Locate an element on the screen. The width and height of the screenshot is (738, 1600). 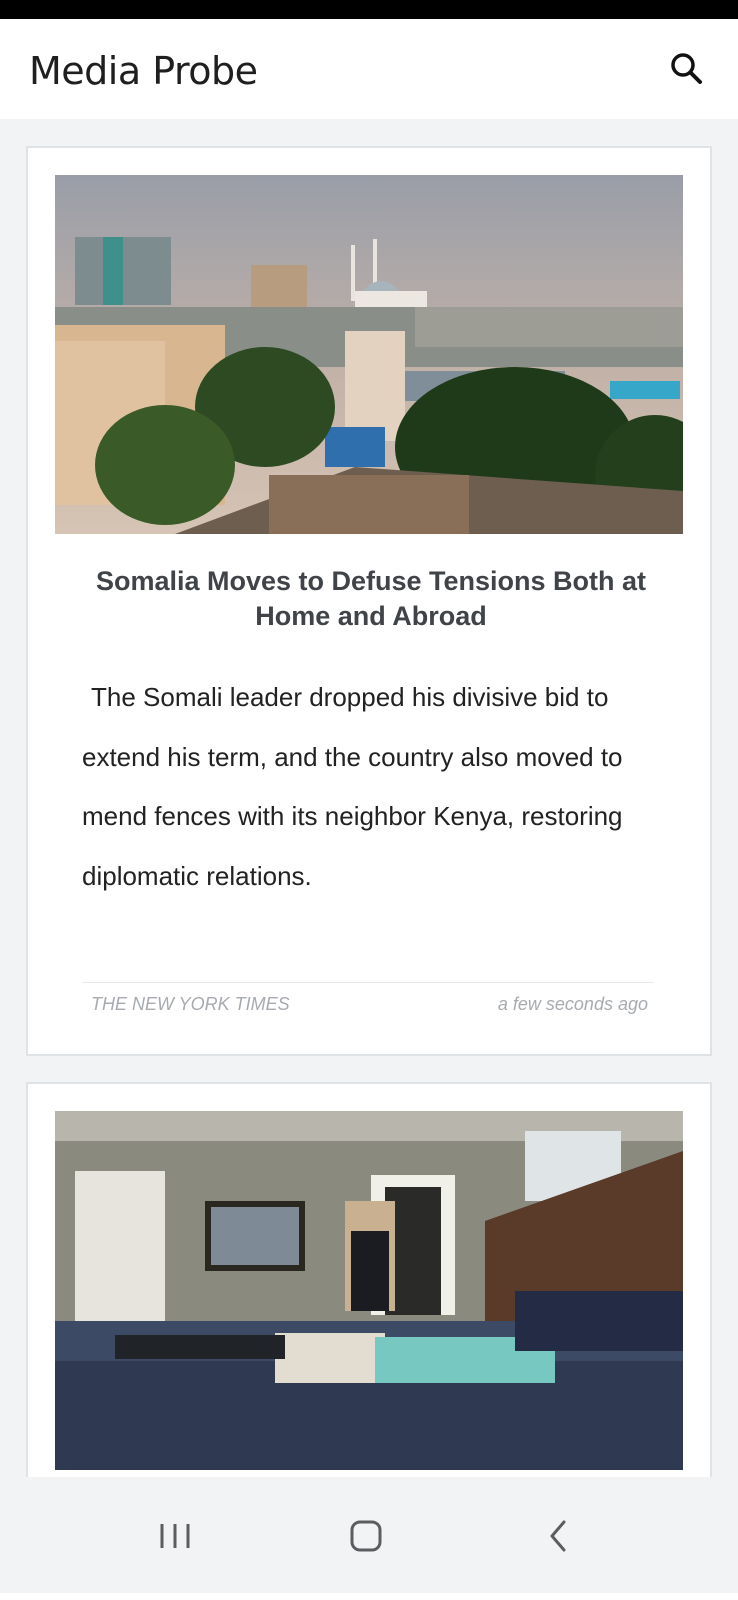
home-icon is located at coordinates (366, 1536).